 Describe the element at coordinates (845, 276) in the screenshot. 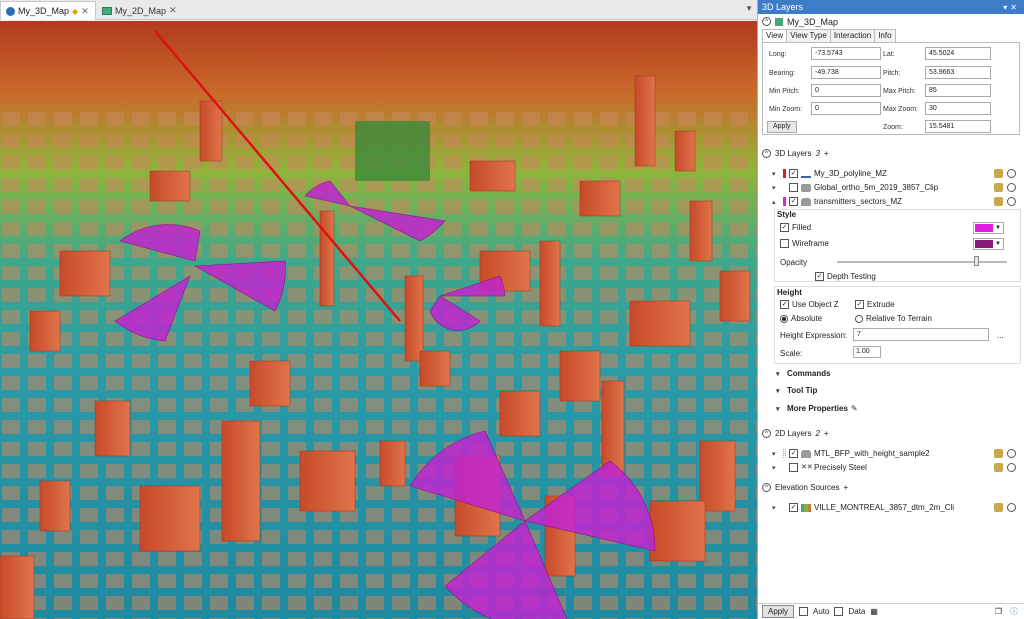

I see `depth-testing-option: ✓ Depth Testing` at that location.